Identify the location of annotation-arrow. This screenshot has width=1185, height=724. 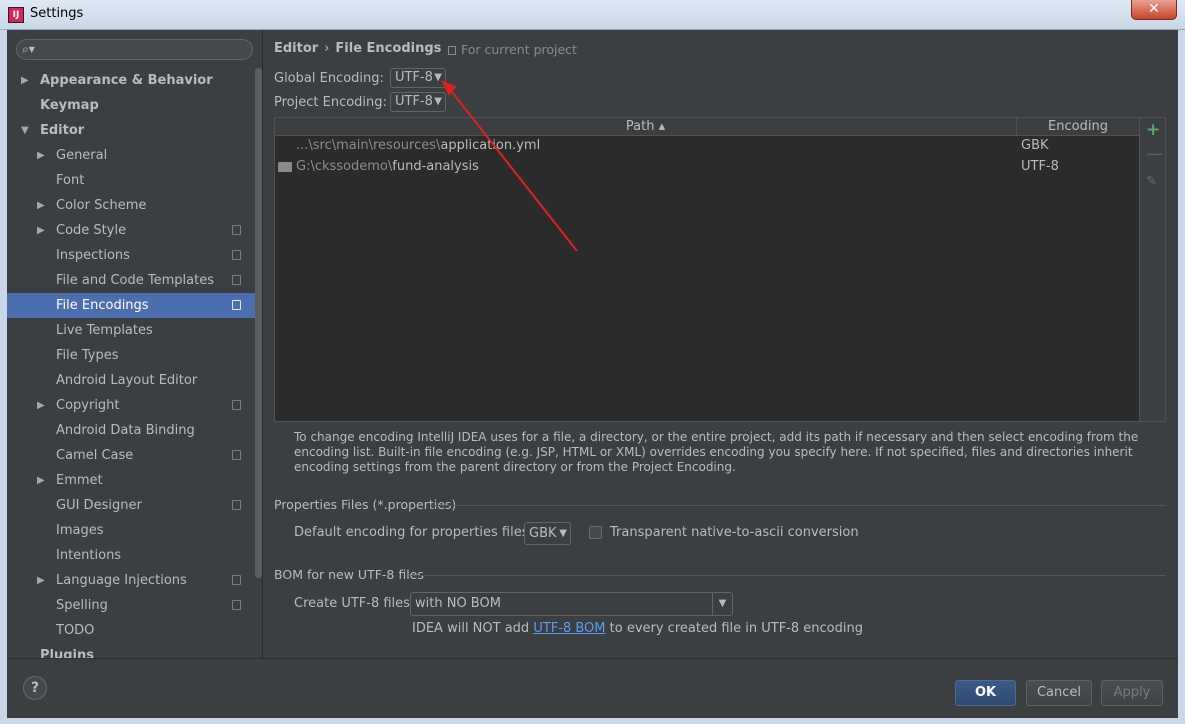
(509, 166).